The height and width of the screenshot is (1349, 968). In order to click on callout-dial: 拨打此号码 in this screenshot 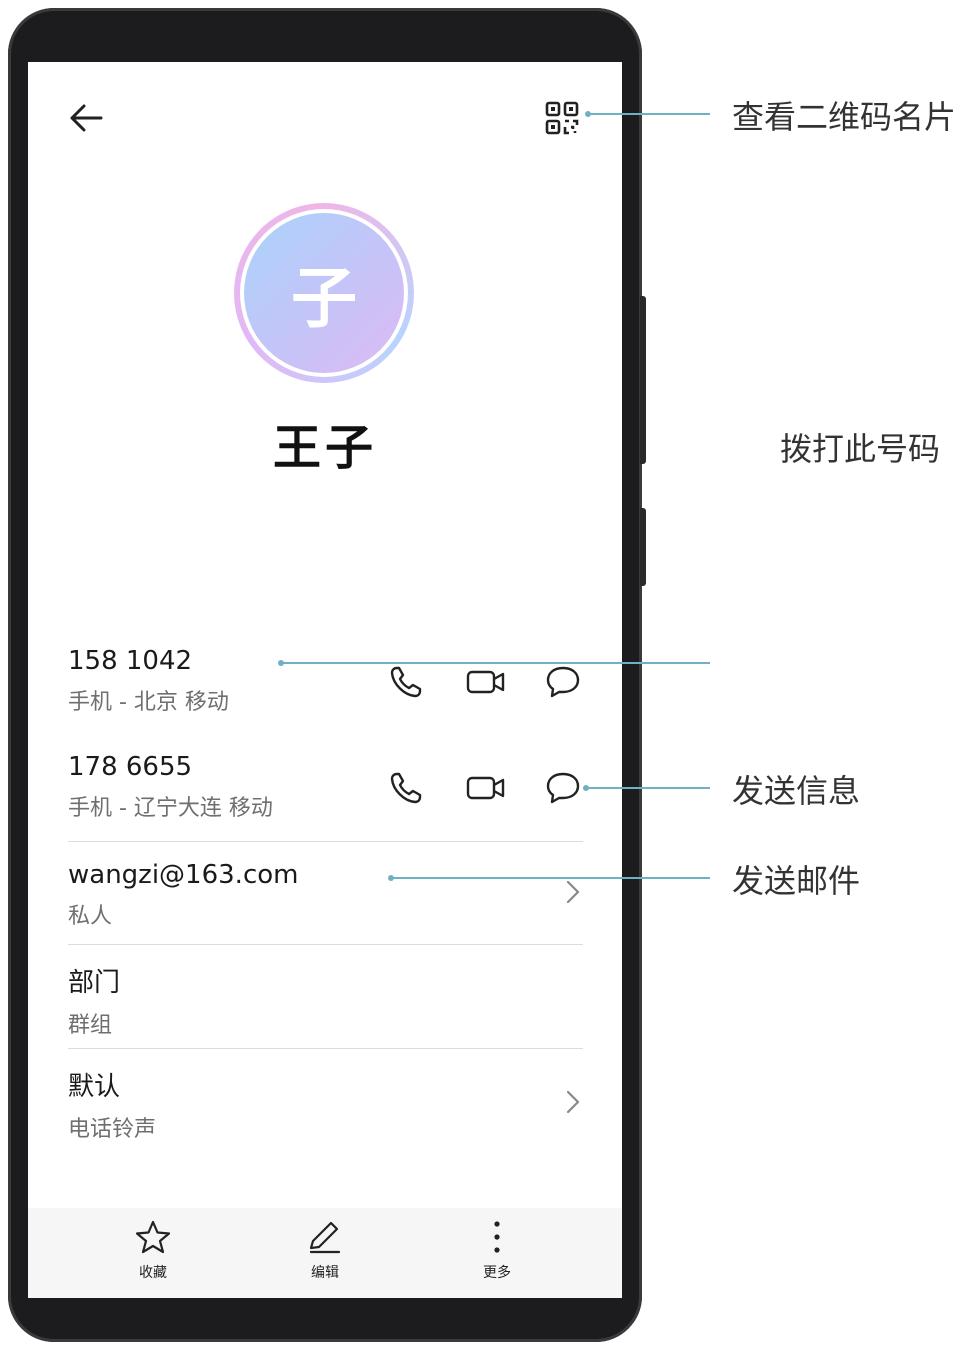, I will do `click(860, 449)`.